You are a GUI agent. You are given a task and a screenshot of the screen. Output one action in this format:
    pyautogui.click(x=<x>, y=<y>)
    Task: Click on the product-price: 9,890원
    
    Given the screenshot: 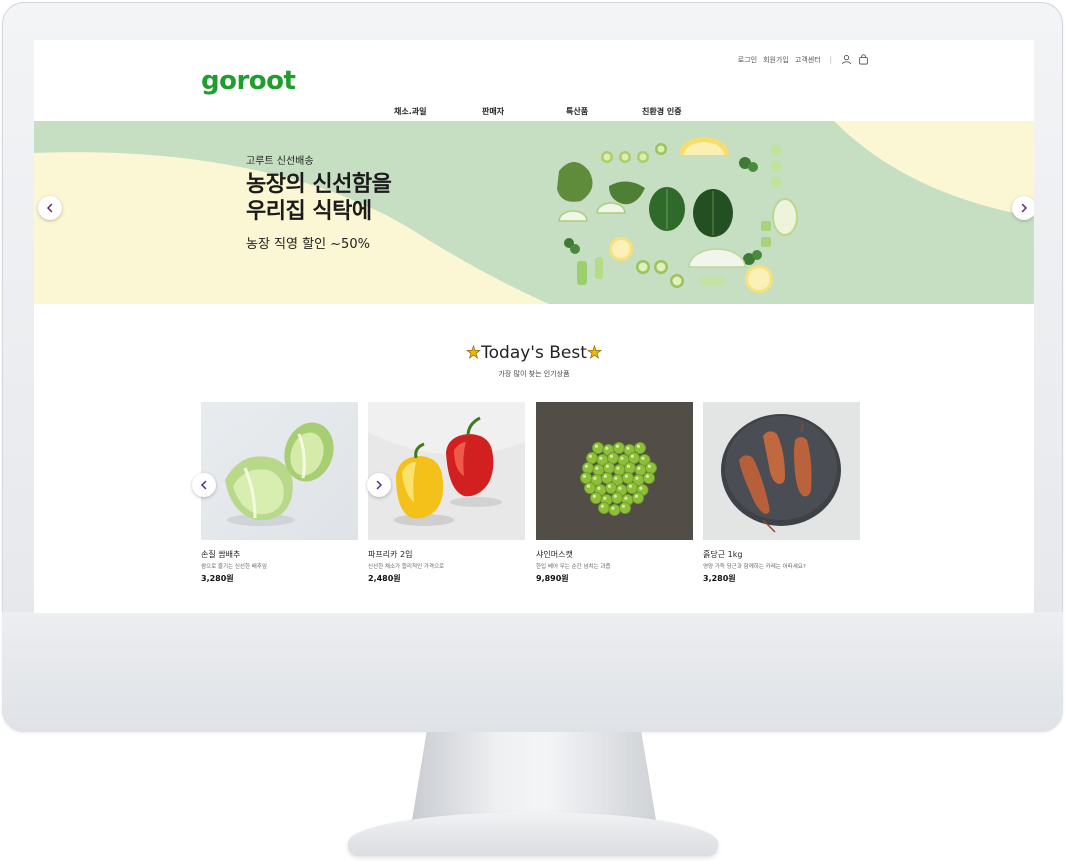 What is the action you would take?
    pyautogui.click(x=552, y=578)
    